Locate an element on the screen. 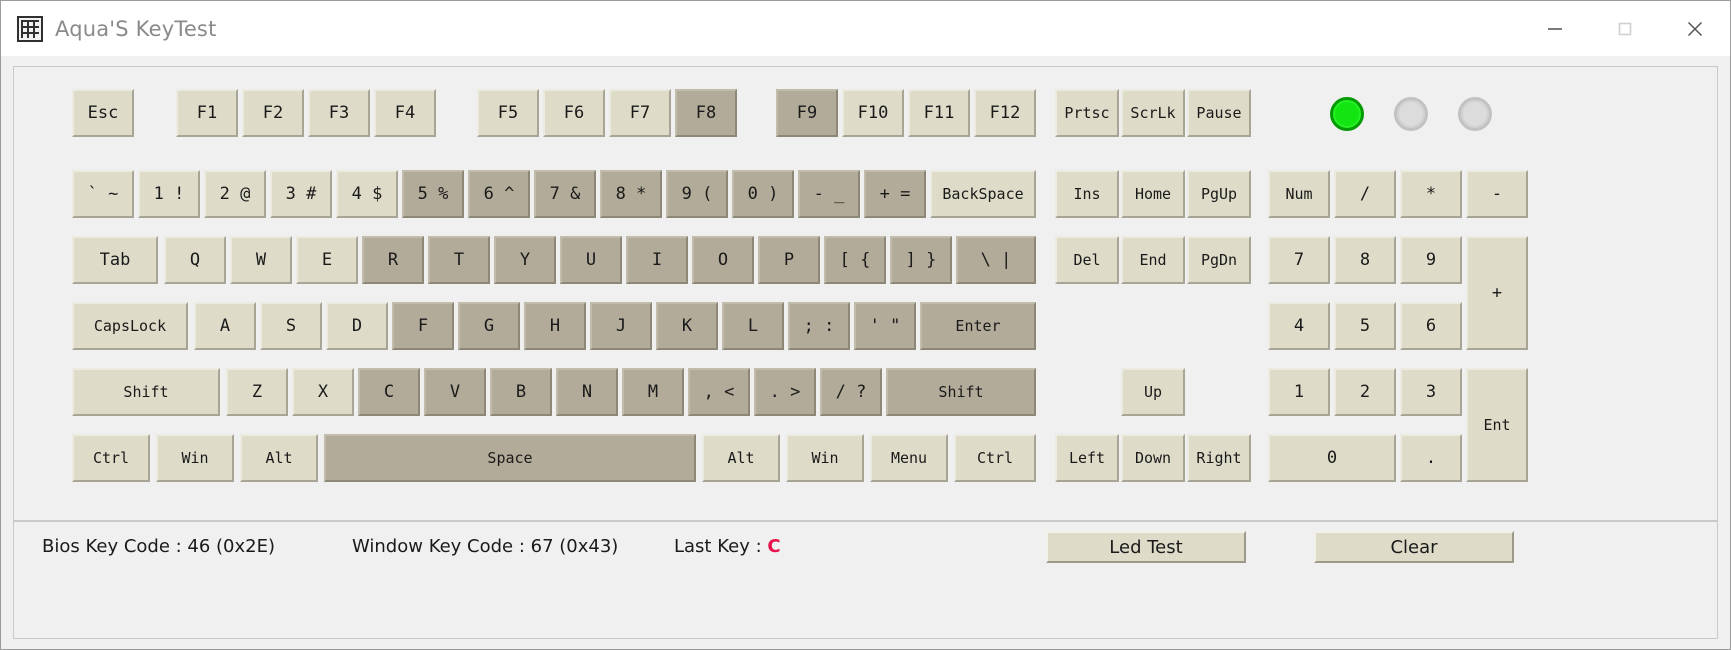 Image resolution: width=1731 pixels, height=650 pixels. key-f1: F1 is located at coordinates (207, 113).